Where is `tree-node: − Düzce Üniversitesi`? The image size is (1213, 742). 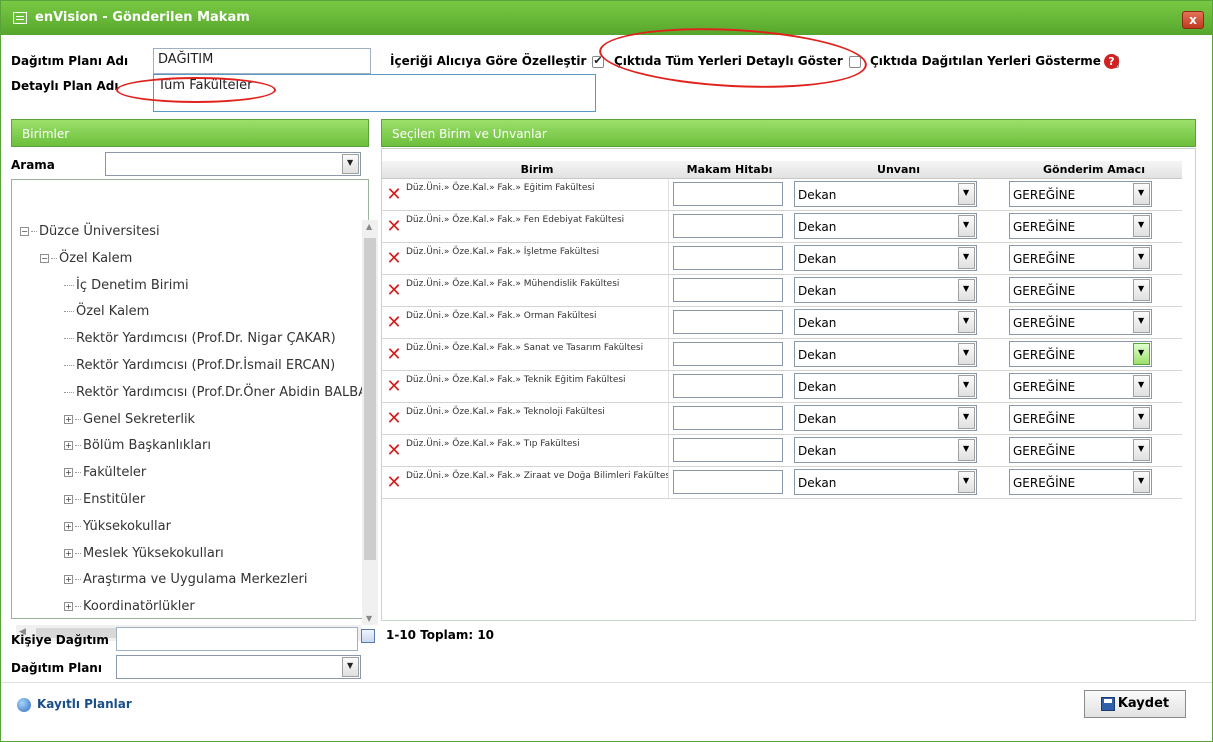 tree-node: − Düzce Üniversitesi is located at coordinates (90, 231).